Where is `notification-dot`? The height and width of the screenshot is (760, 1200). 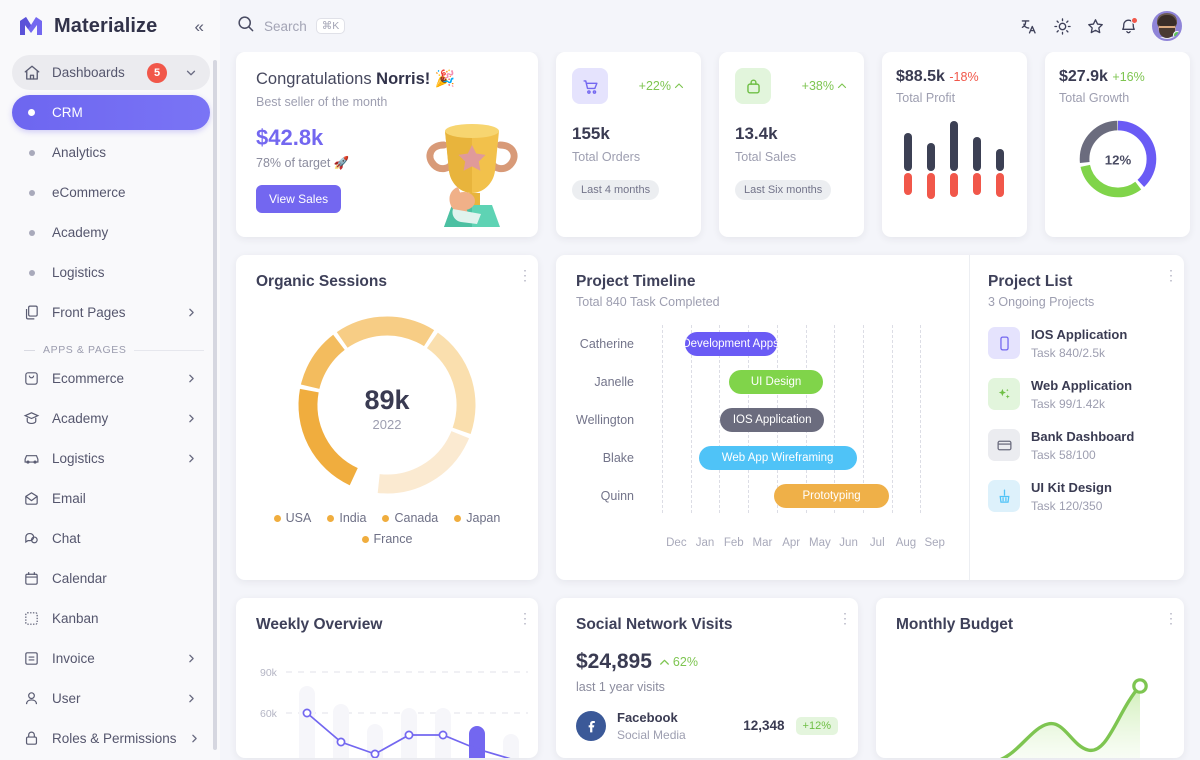
notification-dot is located at coordinates (1134, 20).